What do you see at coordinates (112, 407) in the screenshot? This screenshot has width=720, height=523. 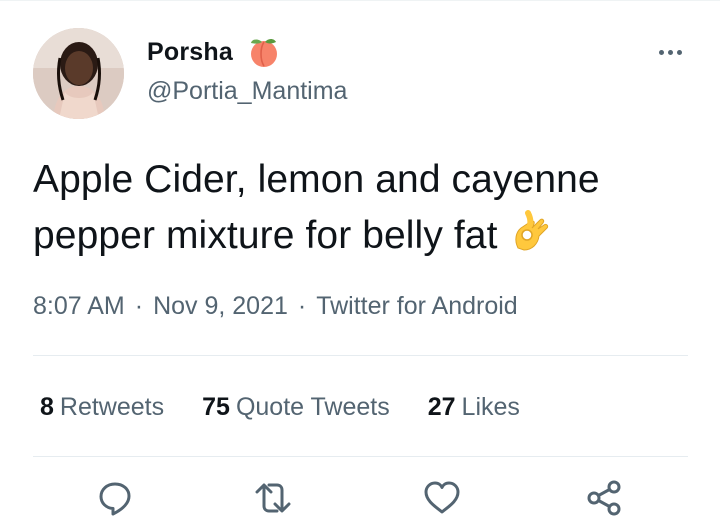 I see `retweets-label: Retweets` at bounding box center [112, 407].